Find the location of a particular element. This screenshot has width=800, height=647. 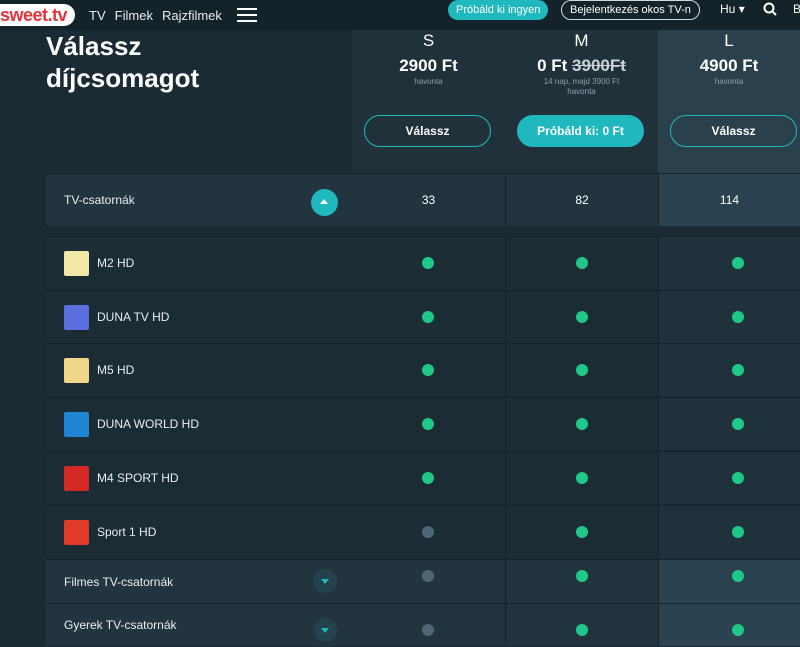

category-label: TV-csatornák is located at coordinates (99, 200).